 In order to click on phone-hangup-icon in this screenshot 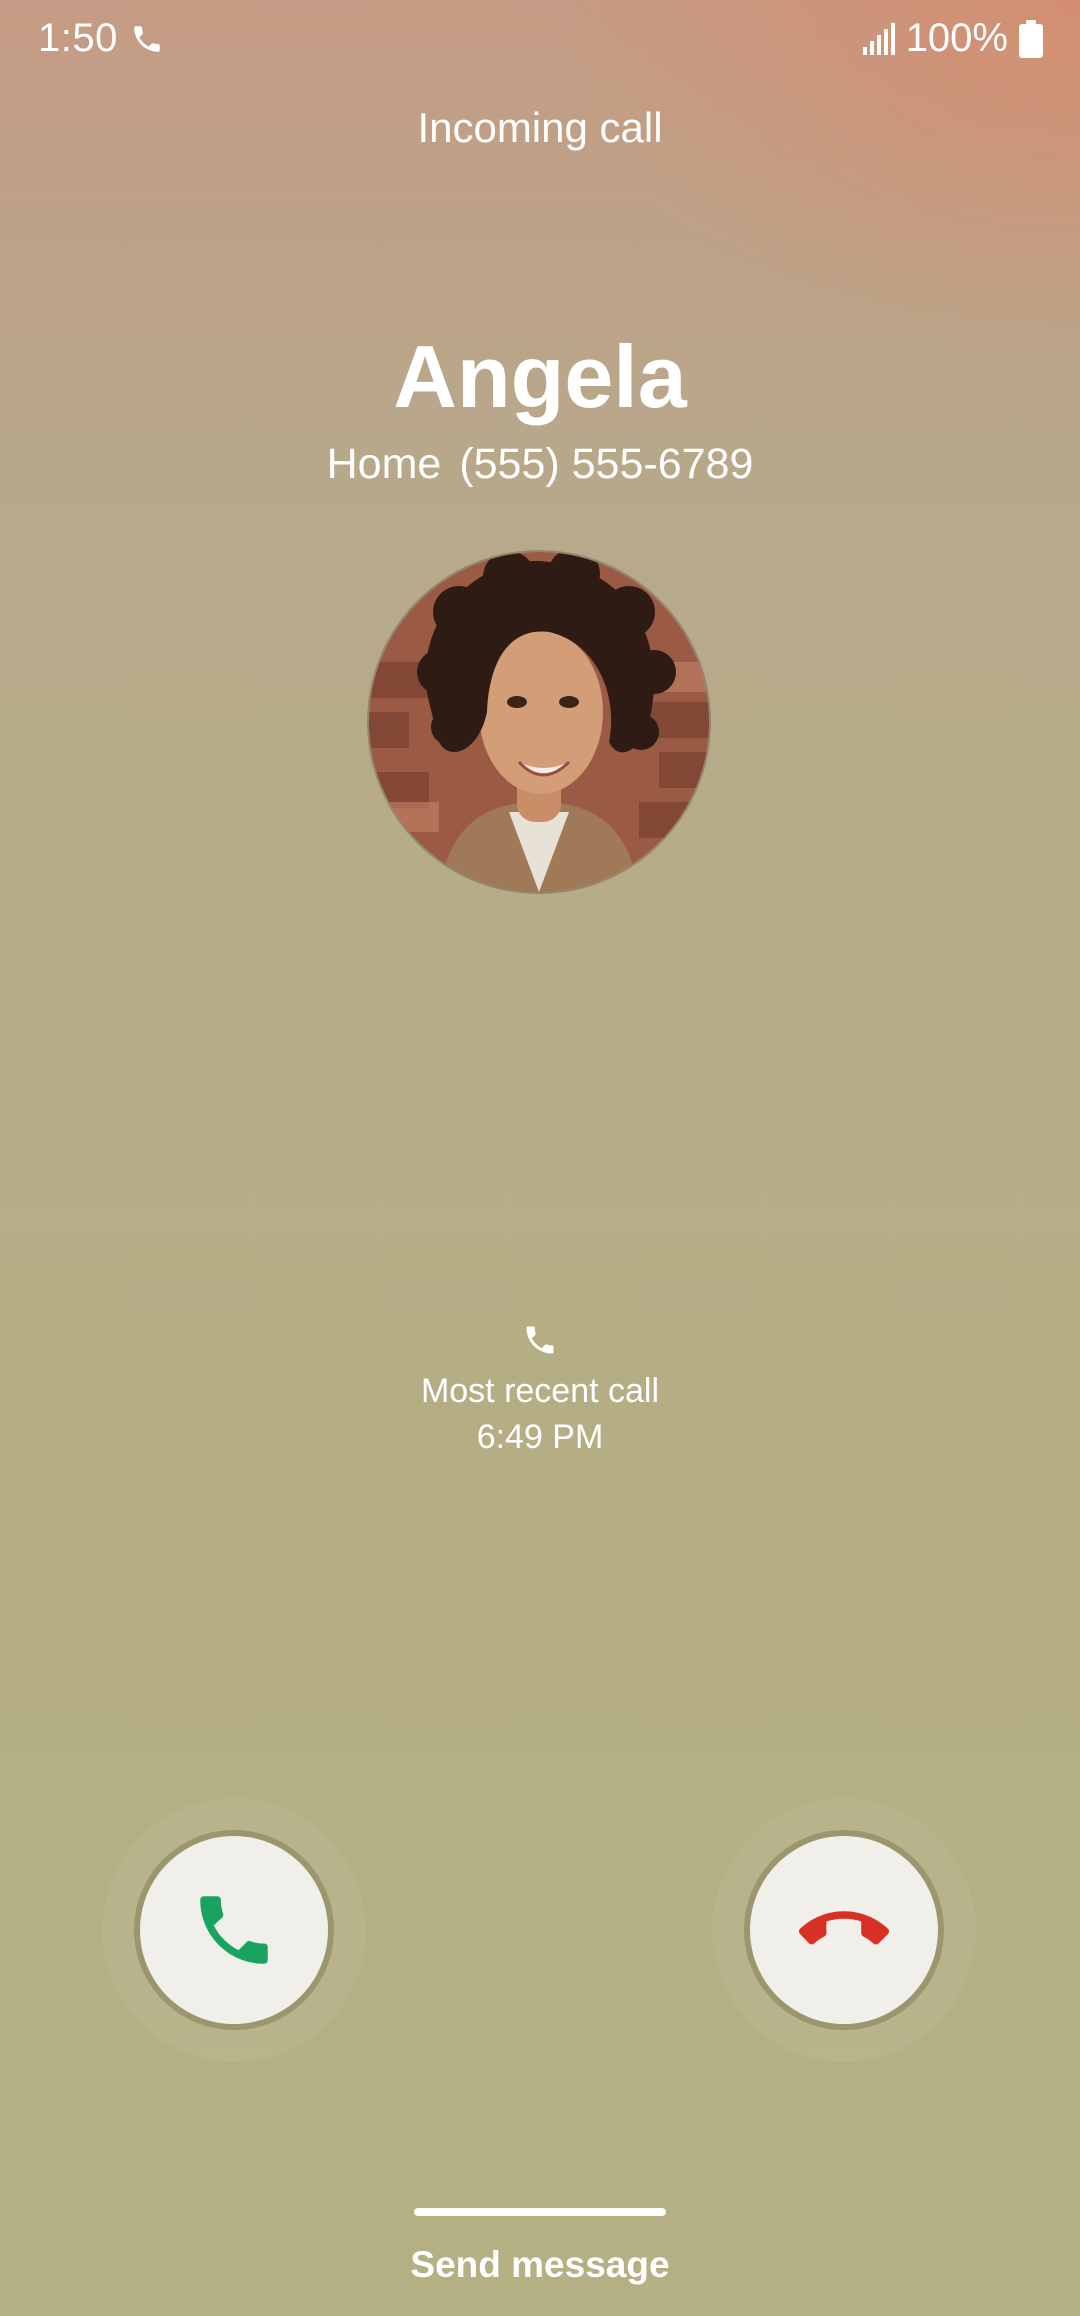, I will do `click(844, 1928)`.